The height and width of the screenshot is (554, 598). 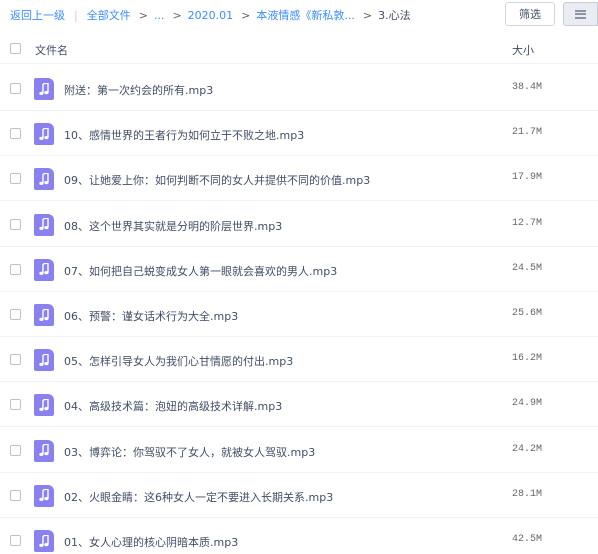 I want to click on breadcrumb-item-2020-01: 2020.01, so click(x=211, y=15).